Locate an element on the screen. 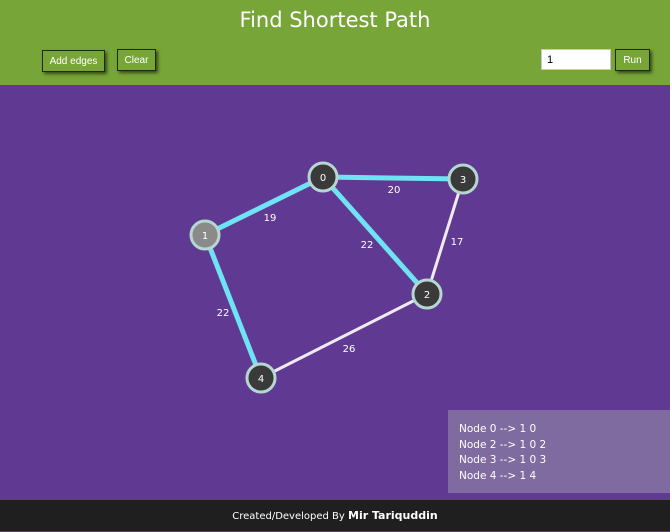 The width and height of the screenshot is (670, 532). graph-node-0: 0 is located at coordinates (323, 177).